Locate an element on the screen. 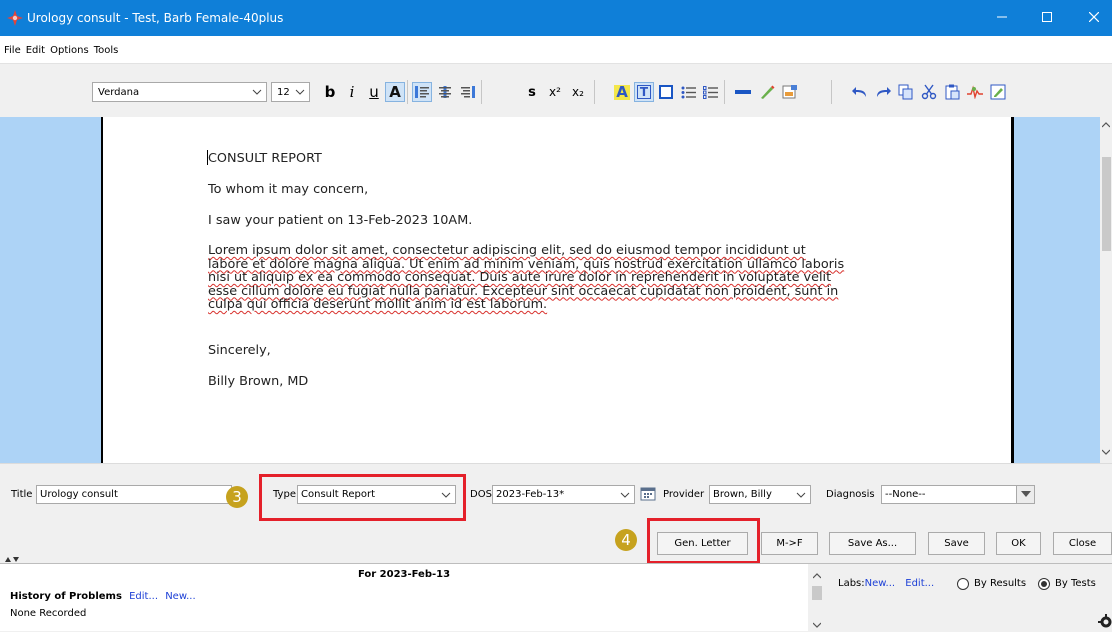 The width and height of the screenshot is (1112, 632). strikethrough-button: s is located at coordinates (532, 92).